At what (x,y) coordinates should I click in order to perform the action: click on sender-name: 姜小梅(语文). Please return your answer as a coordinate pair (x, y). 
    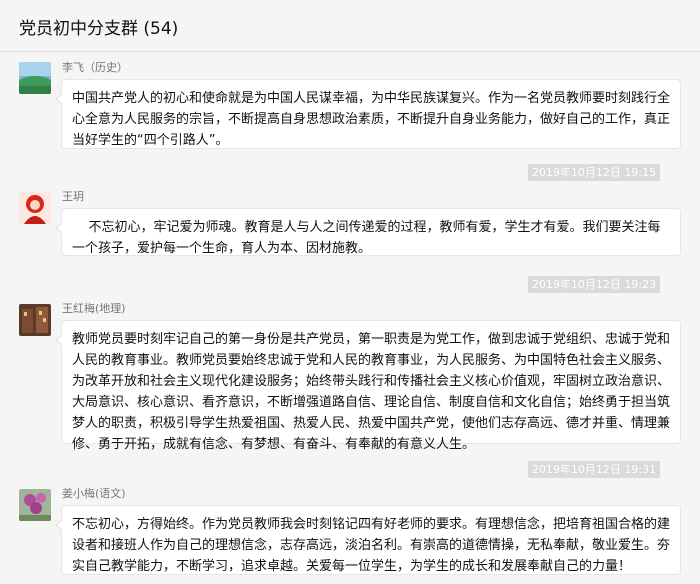
    Looking at the image, I should click on (94, 493).